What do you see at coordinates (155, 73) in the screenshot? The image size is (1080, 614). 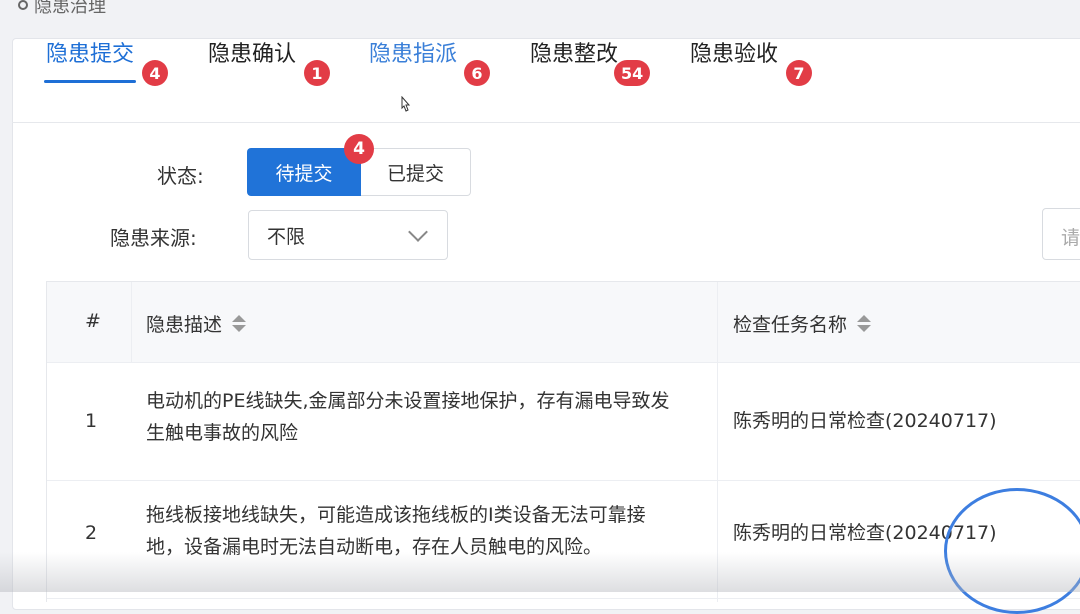 I see `tab-badge: 4` at bounding box center [155, 73].